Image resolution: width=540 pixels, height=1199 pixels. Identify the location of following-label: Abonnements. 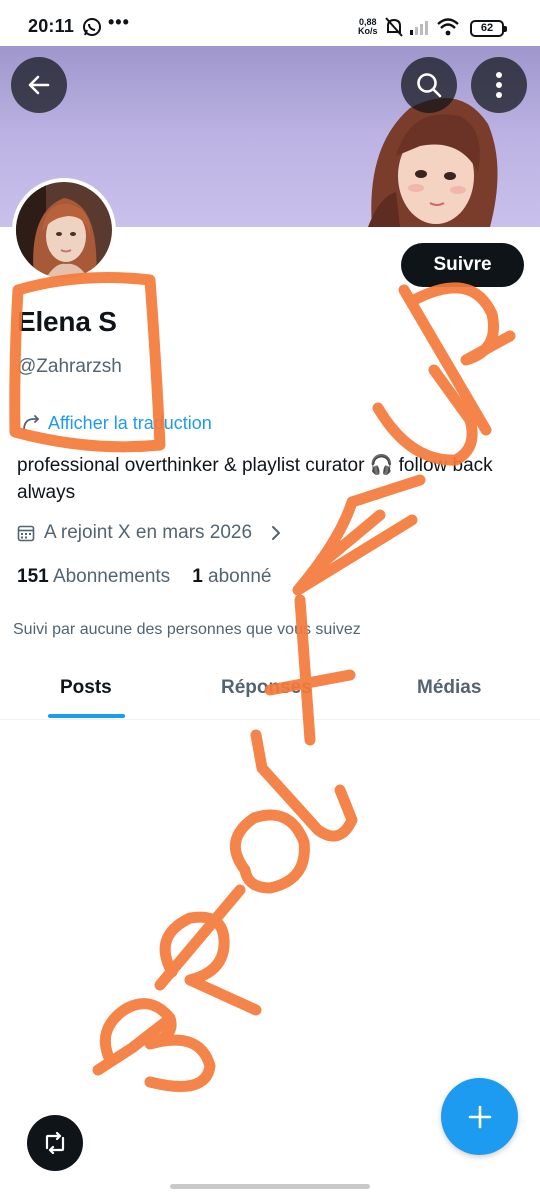
(111, 576).